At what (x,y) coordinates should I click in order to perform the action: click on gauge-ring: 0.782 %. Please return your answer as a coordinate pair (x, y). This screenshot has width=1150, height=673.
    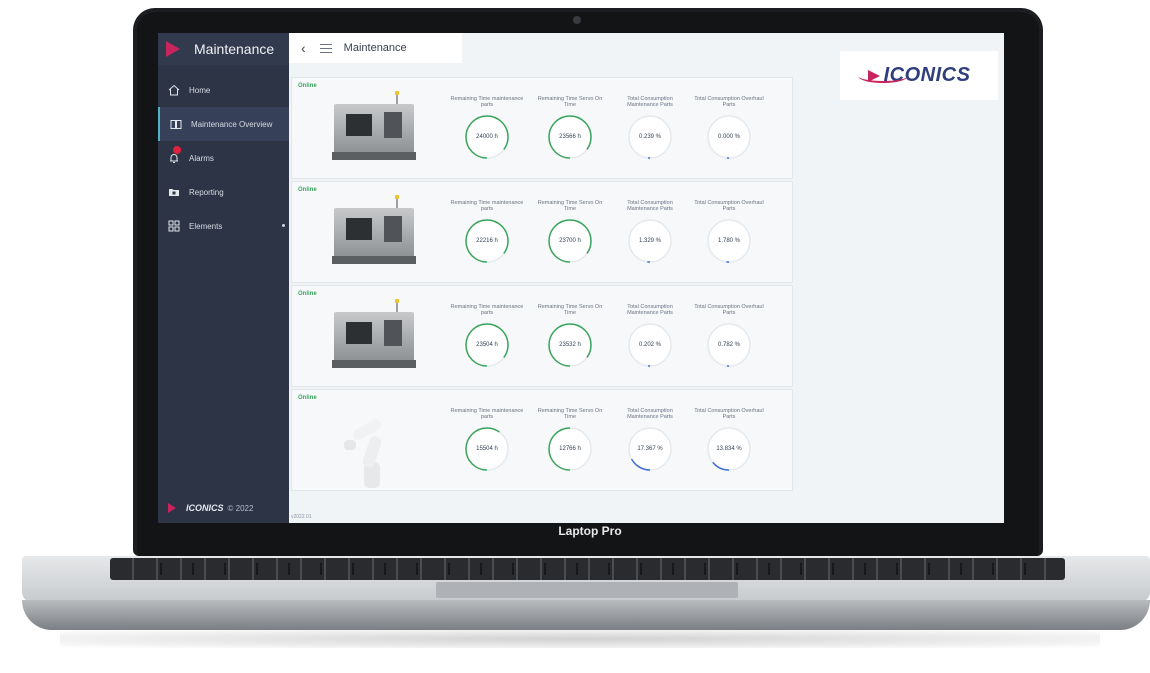
    Looking at the image, I should click on (729, 345).